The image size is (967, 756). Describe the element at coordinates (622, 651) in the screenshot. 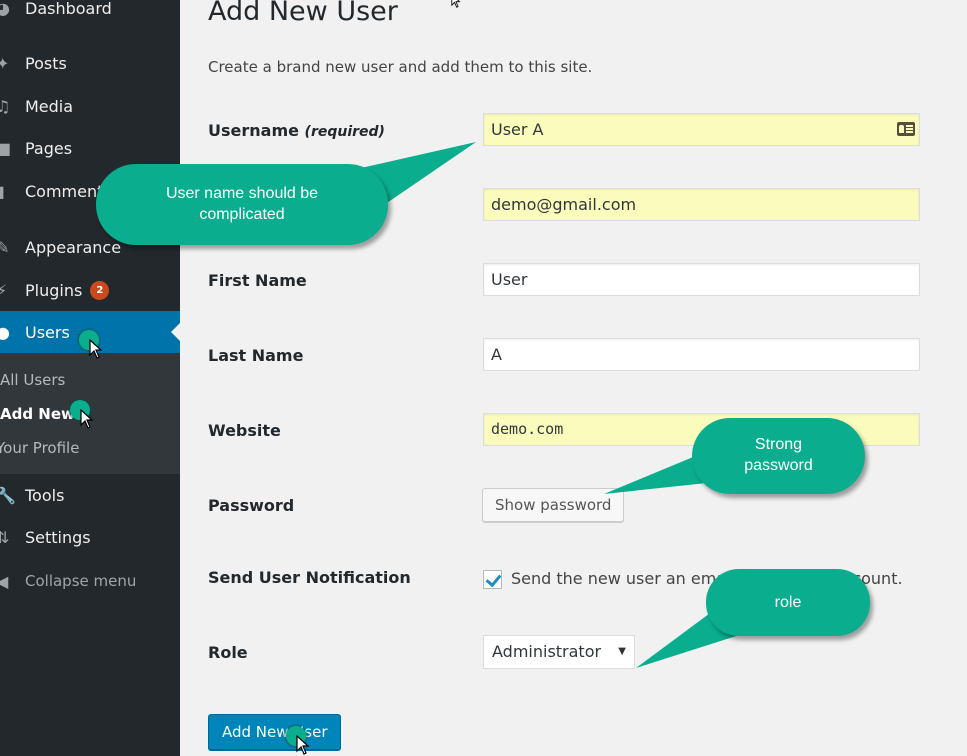

I see `dropdown-arrow-icon: ▼` at that location.